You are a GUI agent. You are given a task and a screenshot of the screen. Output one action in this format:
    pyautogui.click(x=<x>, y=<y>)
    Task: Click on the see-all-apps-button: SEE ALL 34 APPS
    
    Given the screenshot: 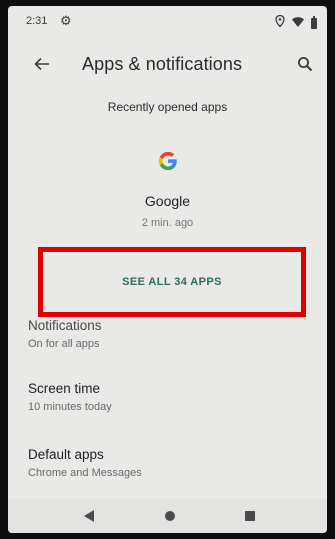 What is the action you would take?
    pyautogui.click(x=172, y=282)
    